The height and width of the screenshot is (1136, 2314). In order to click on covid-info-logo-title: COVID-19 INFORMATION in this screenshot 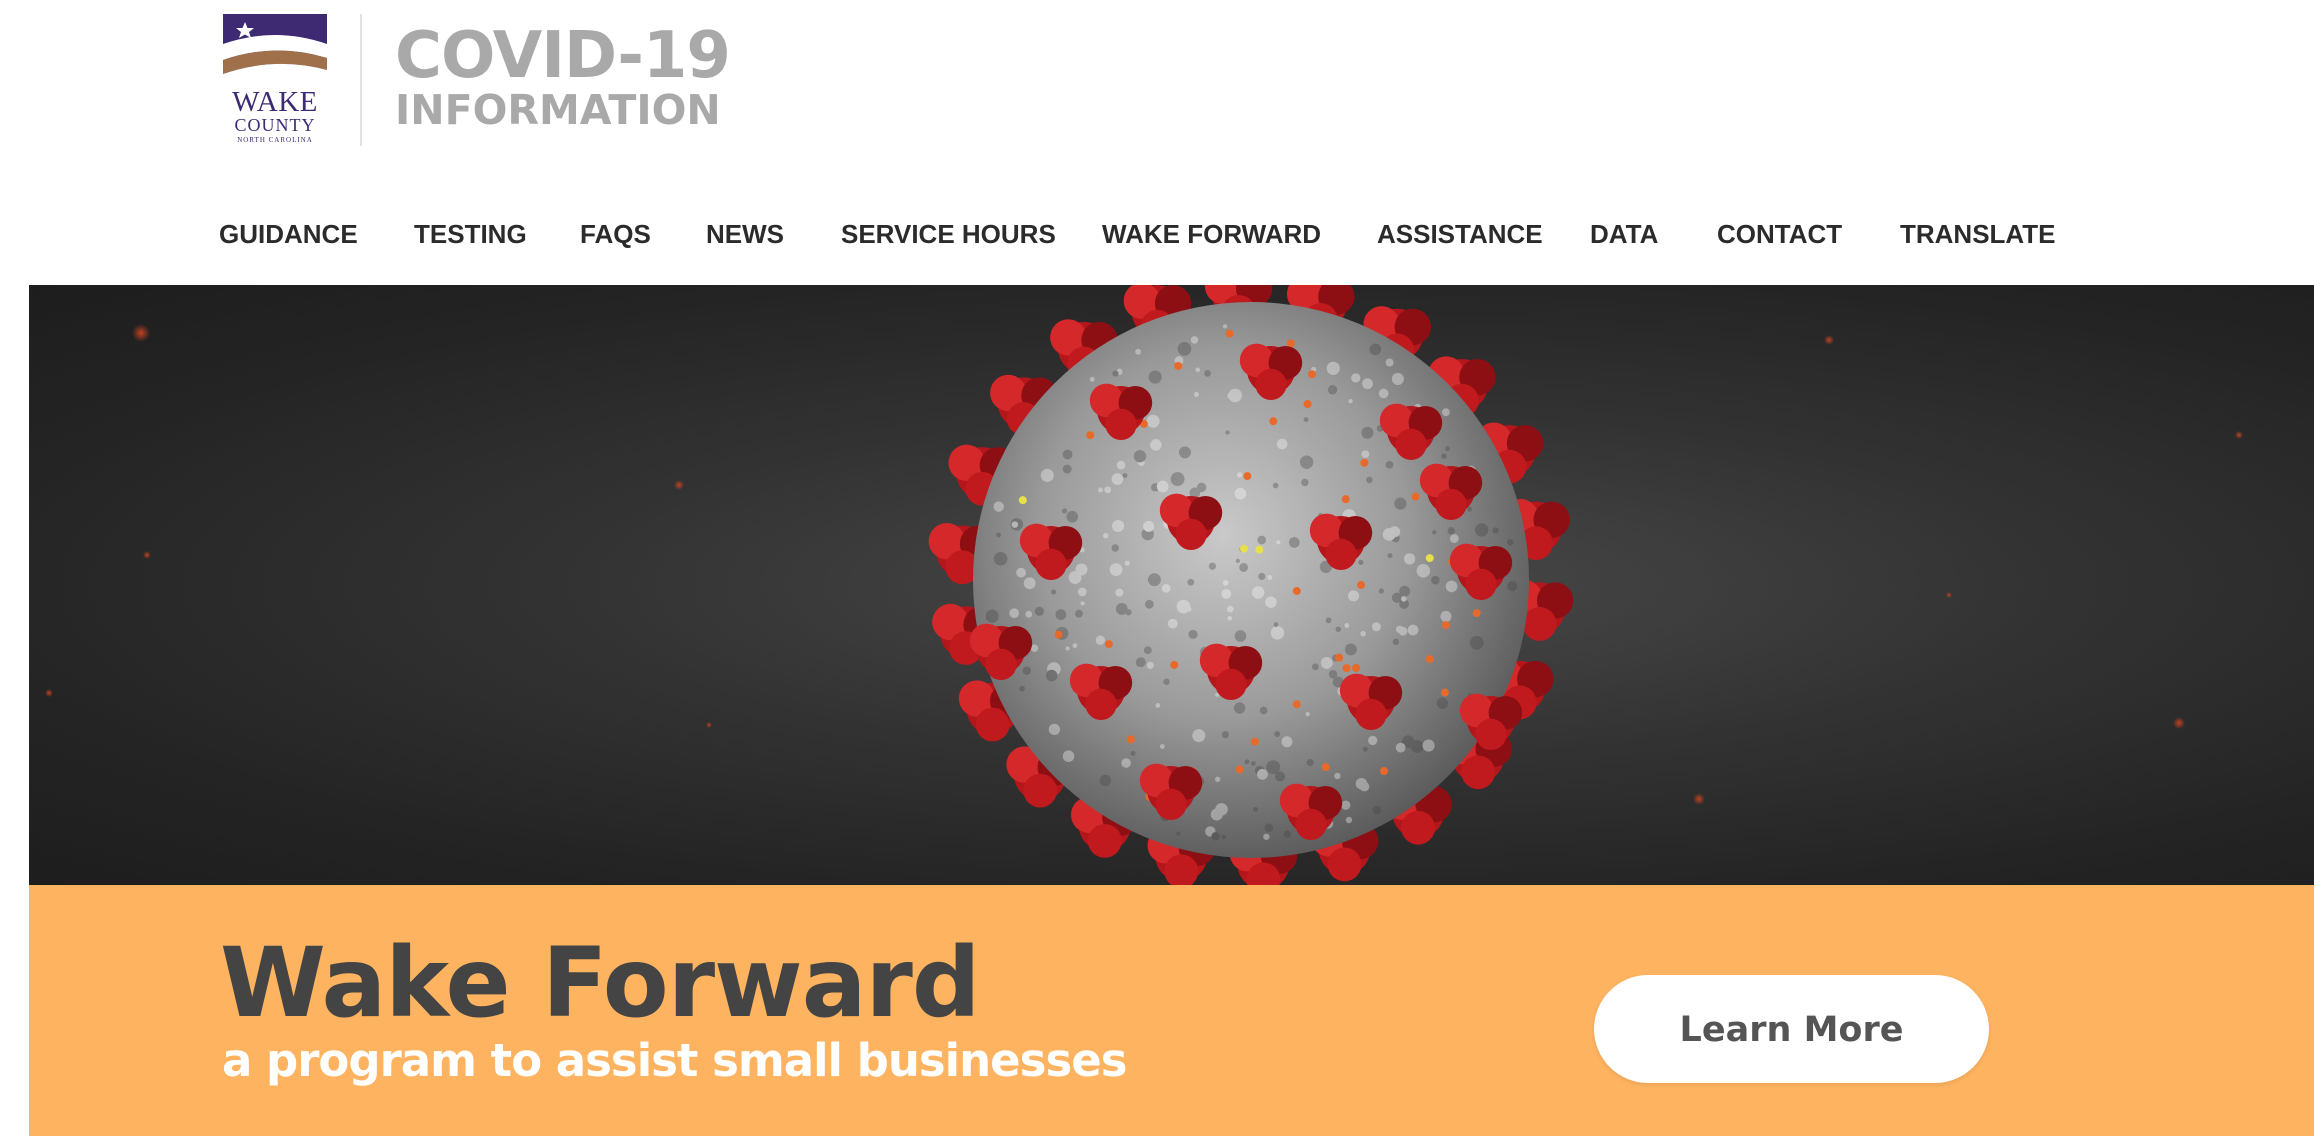, I will do `click(563, 76)`.